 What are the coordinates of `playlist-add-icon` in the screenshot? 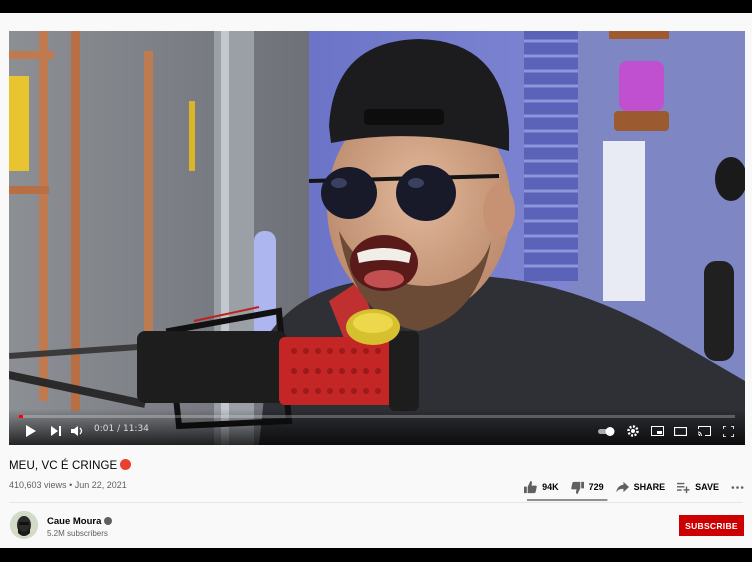 It's located at (683, 487).